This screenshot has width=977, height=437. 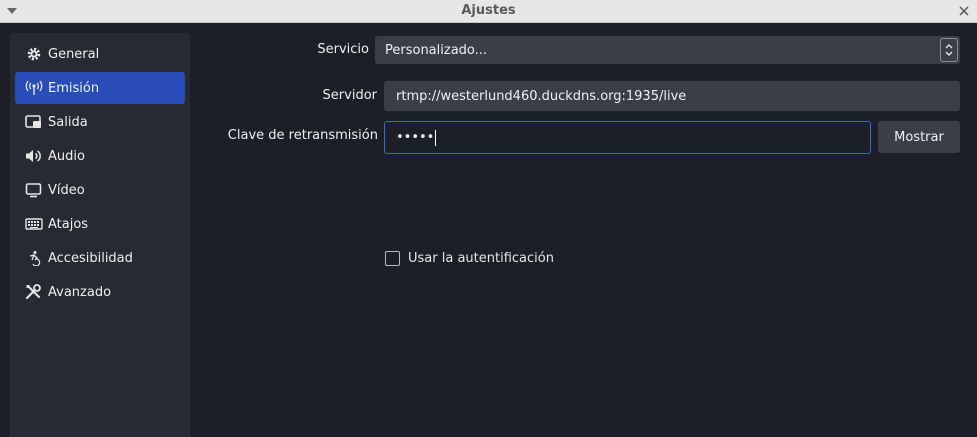 What do you see at coordinates (68, 224) in the screenshot?
I see `sidebar-item-label: Atajos` at bounding box center [68, 224].